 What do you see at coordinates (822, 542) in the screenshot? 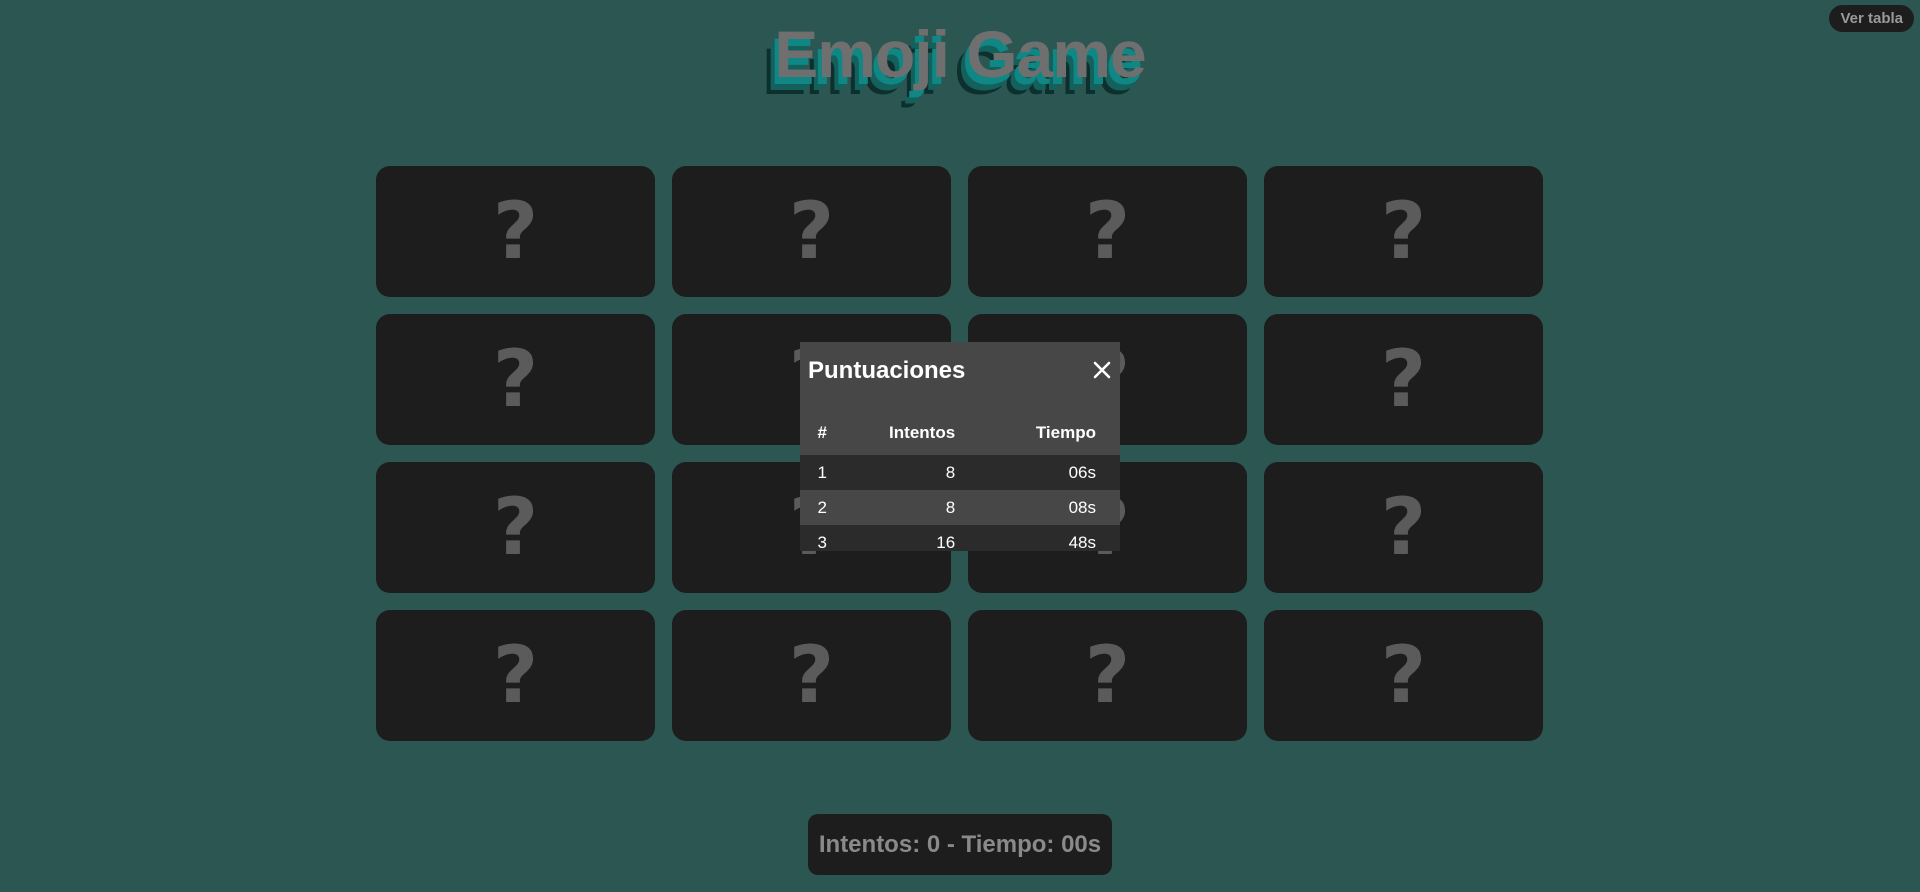
I see `rank-cell: 3` at bounding box center [822, 542].